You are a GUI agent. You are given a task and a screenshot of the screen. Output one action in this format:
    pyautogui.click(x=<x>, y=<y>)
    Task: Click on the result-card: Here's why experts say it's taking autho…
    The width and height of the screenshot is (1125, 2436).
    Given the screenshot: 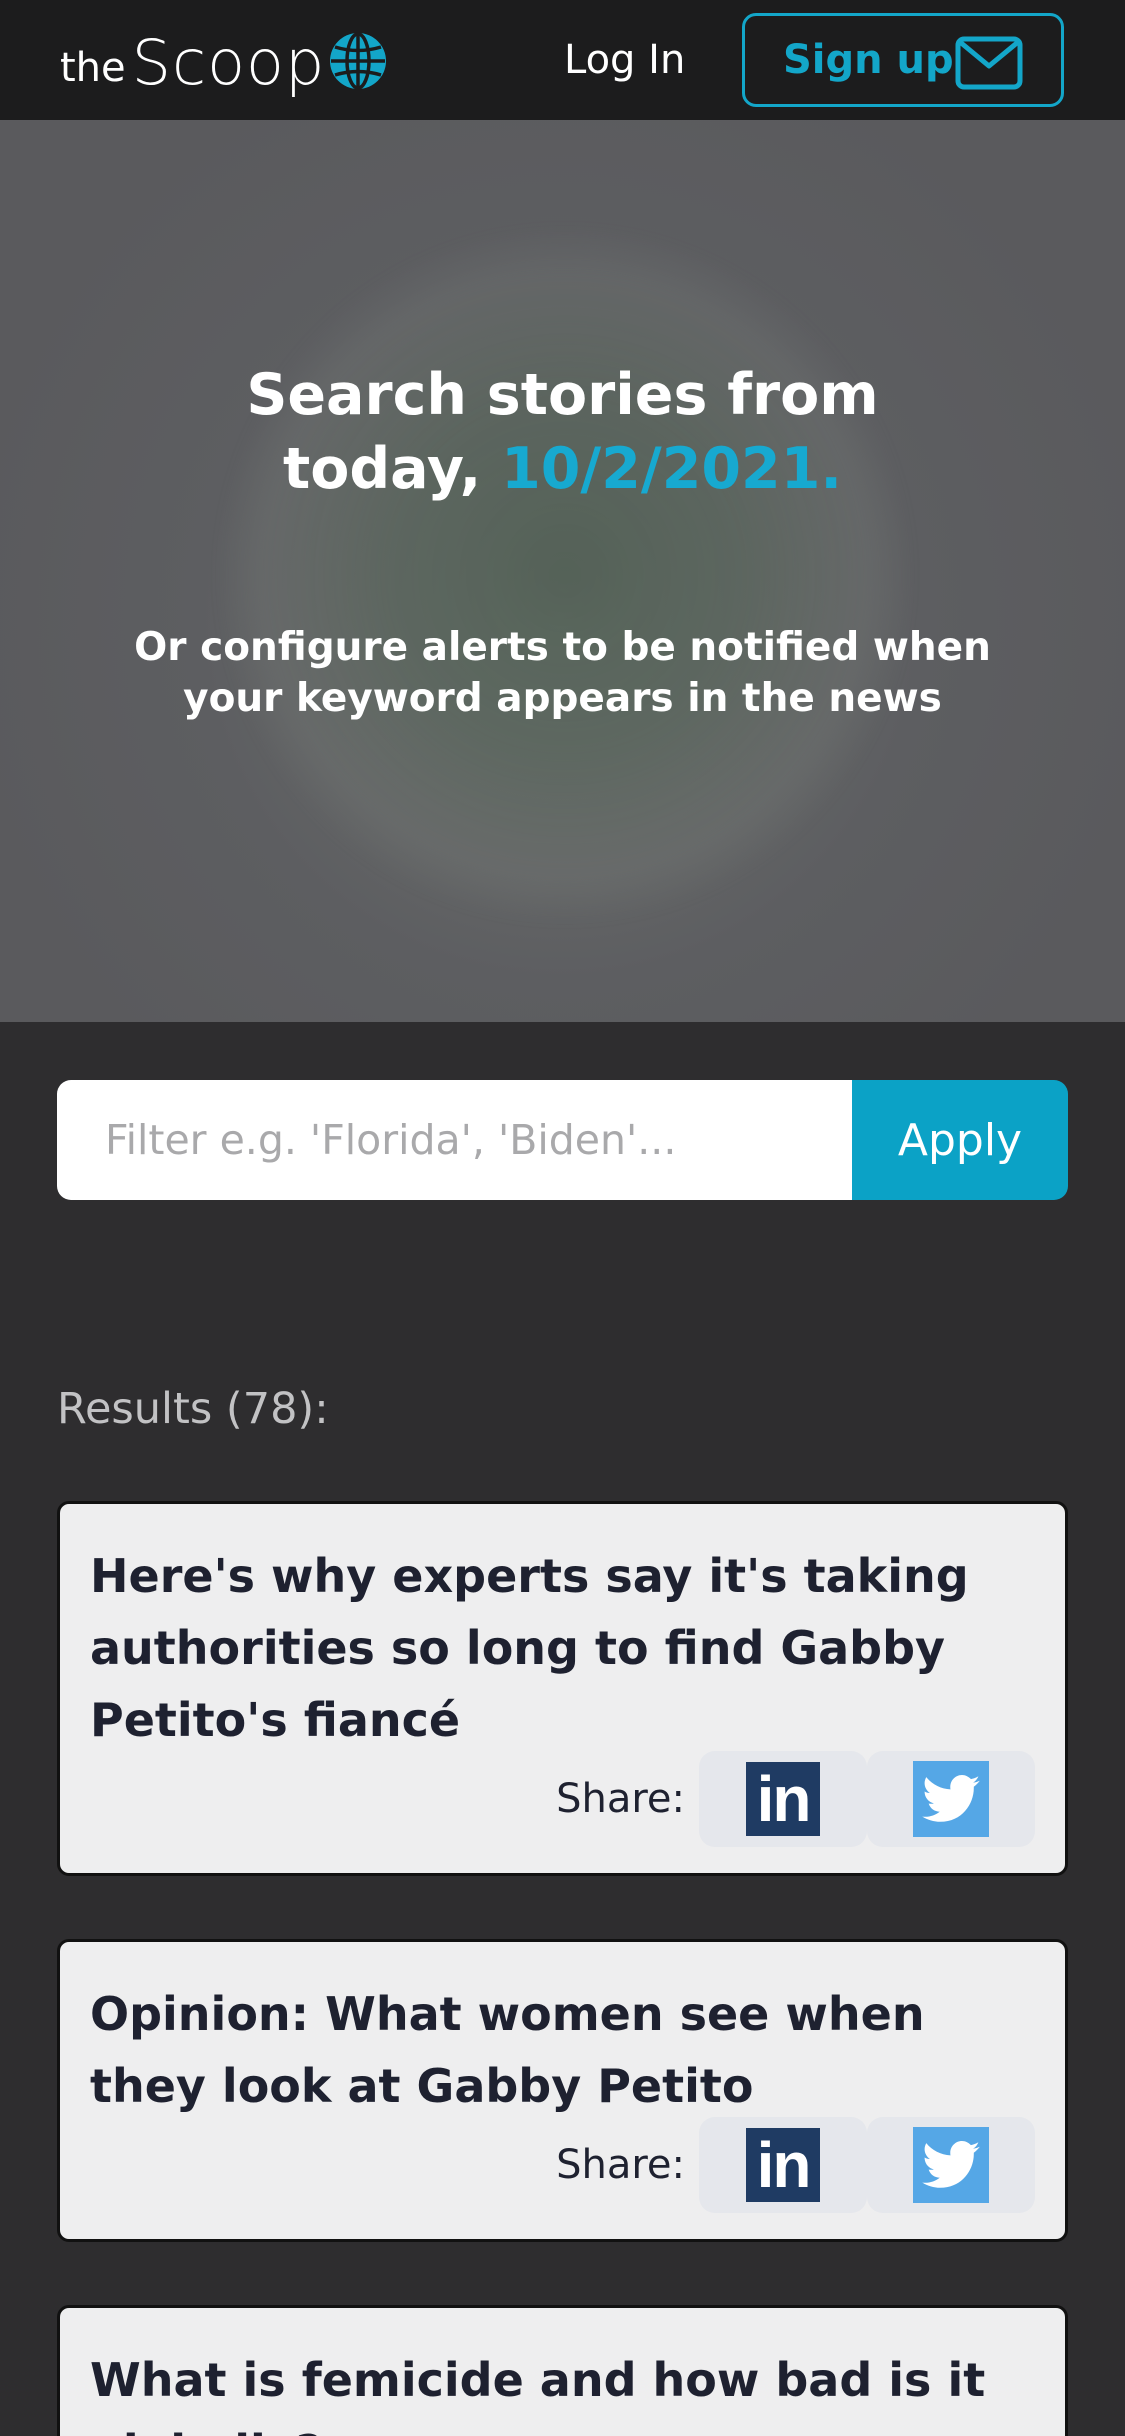 What is the action you would take?
    pyautogui.click(x=562, y=1688)
    